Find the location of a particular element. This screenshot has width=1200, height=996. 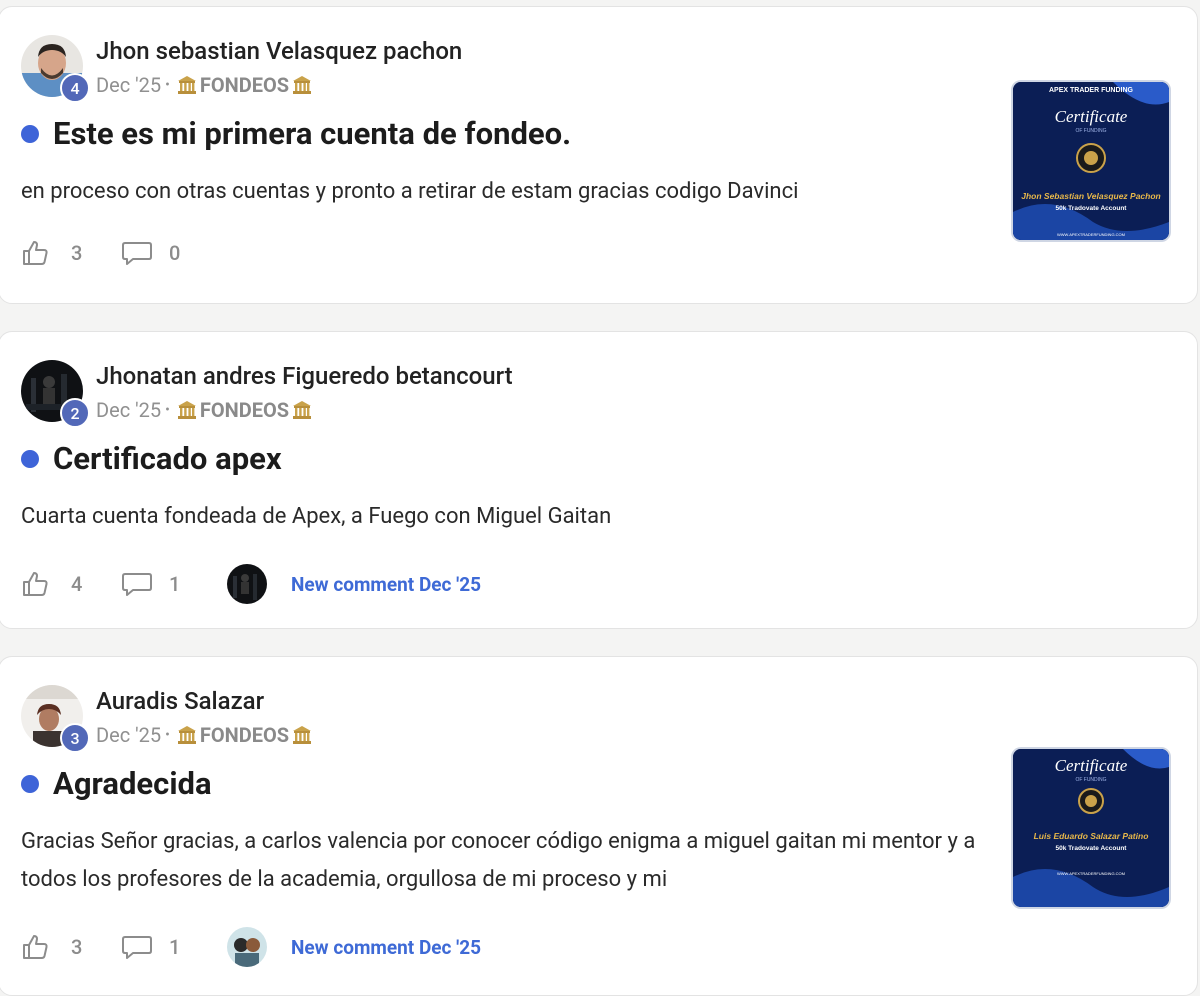

post-title-row: Agradecida is located at coordinates (116, 783).